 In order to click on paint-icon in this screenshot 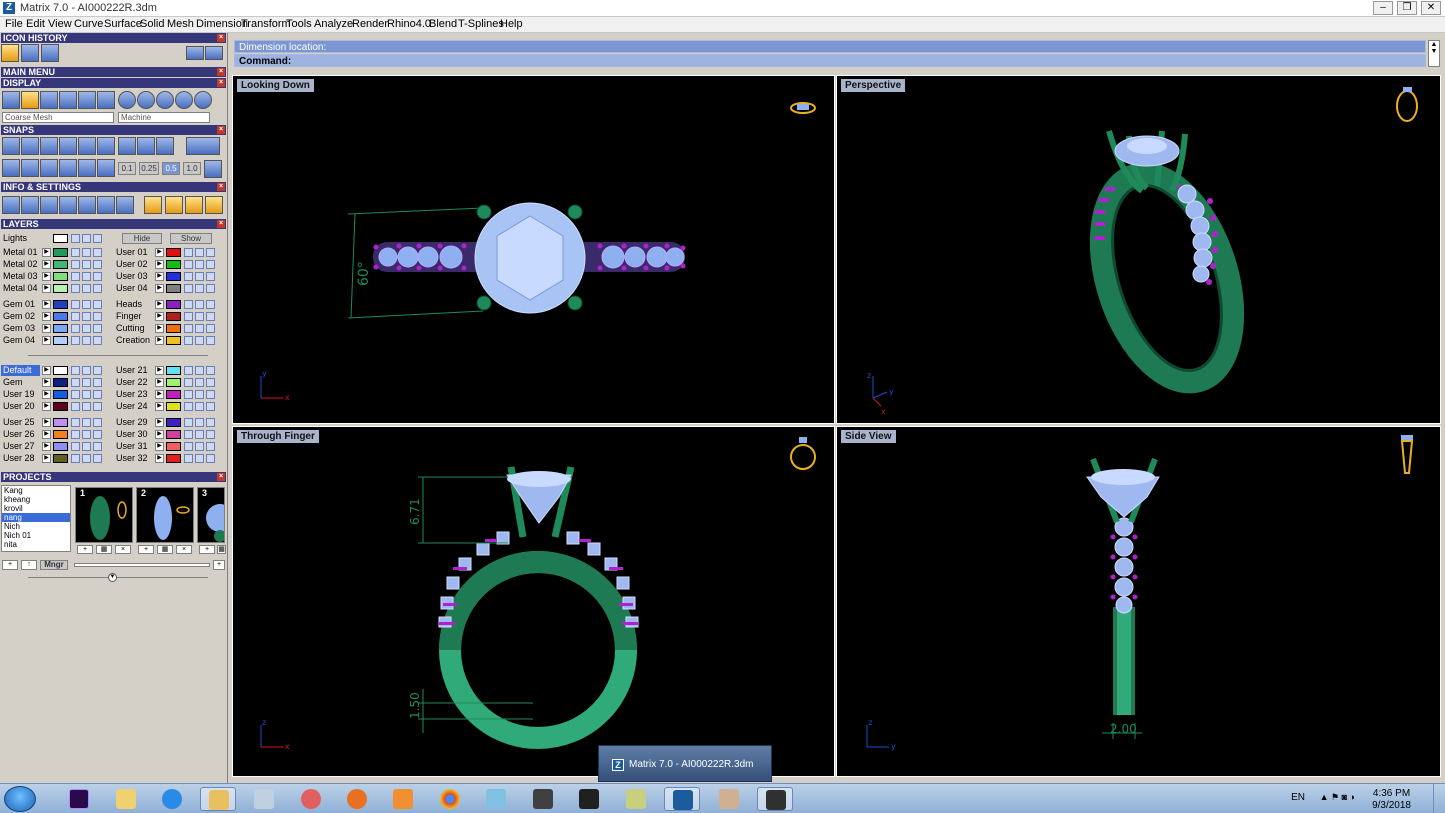, I will do `click(729, 799)`.